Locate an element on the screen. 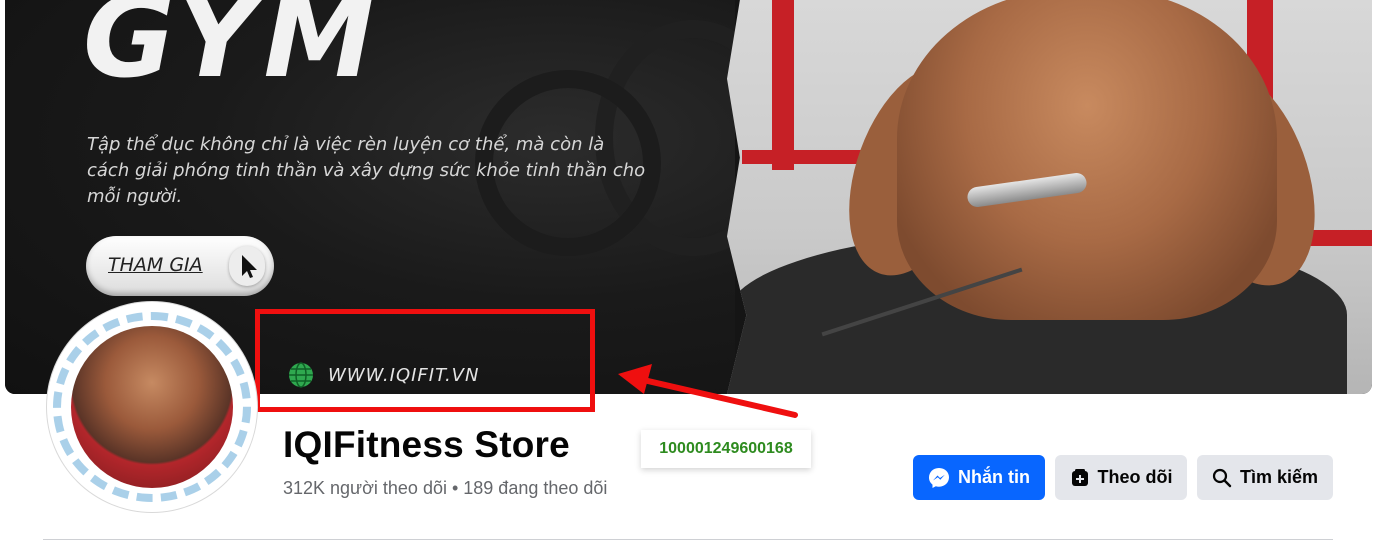 The height and width of the screenshot is (553, 1376). message-button: Nhắn tin is located at coordinates (979, 477).